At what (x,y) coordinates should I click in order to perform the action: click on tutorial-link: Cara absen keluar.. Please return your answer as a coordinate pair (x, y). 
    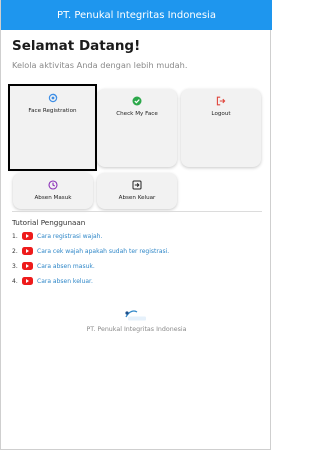
    Looking at the image, I should click on (65, 281).